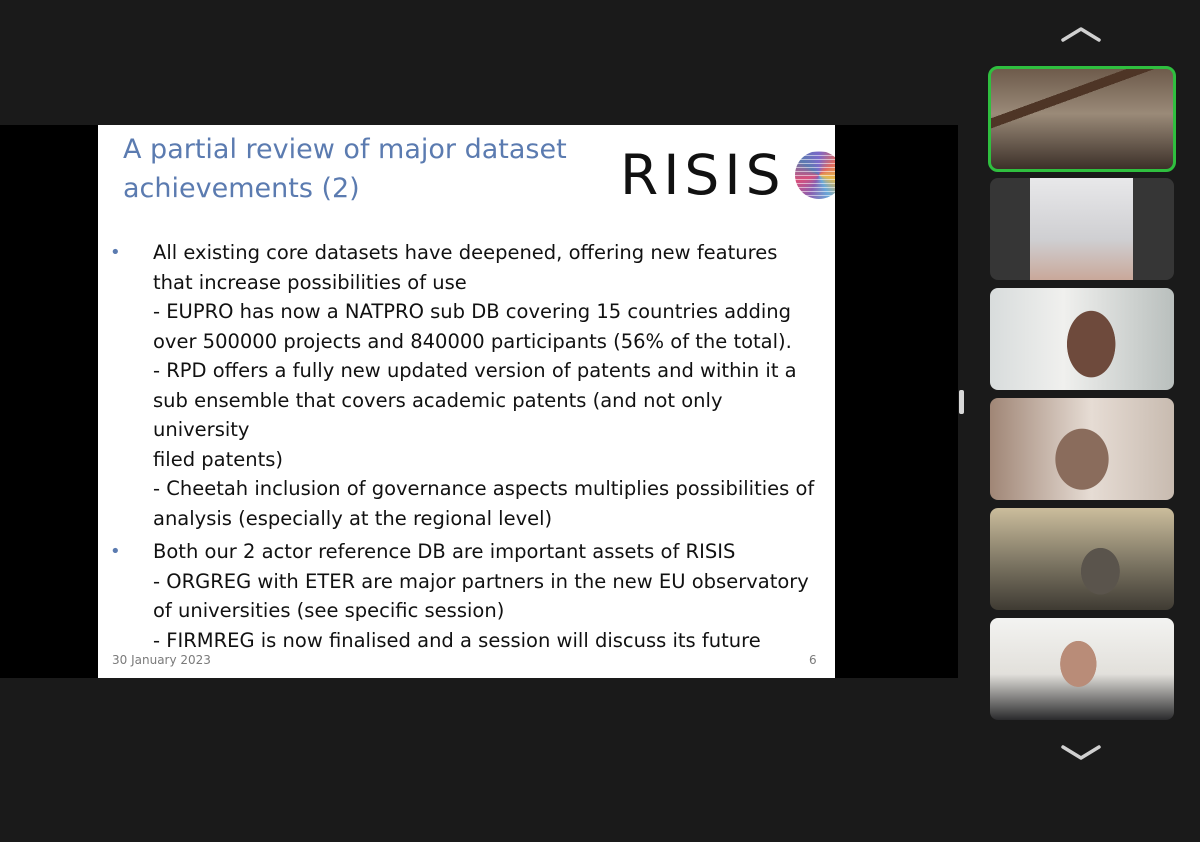 This screenshot has height=842, width=1200. I want to click on logo-text: RISIS, so click(703, 175).